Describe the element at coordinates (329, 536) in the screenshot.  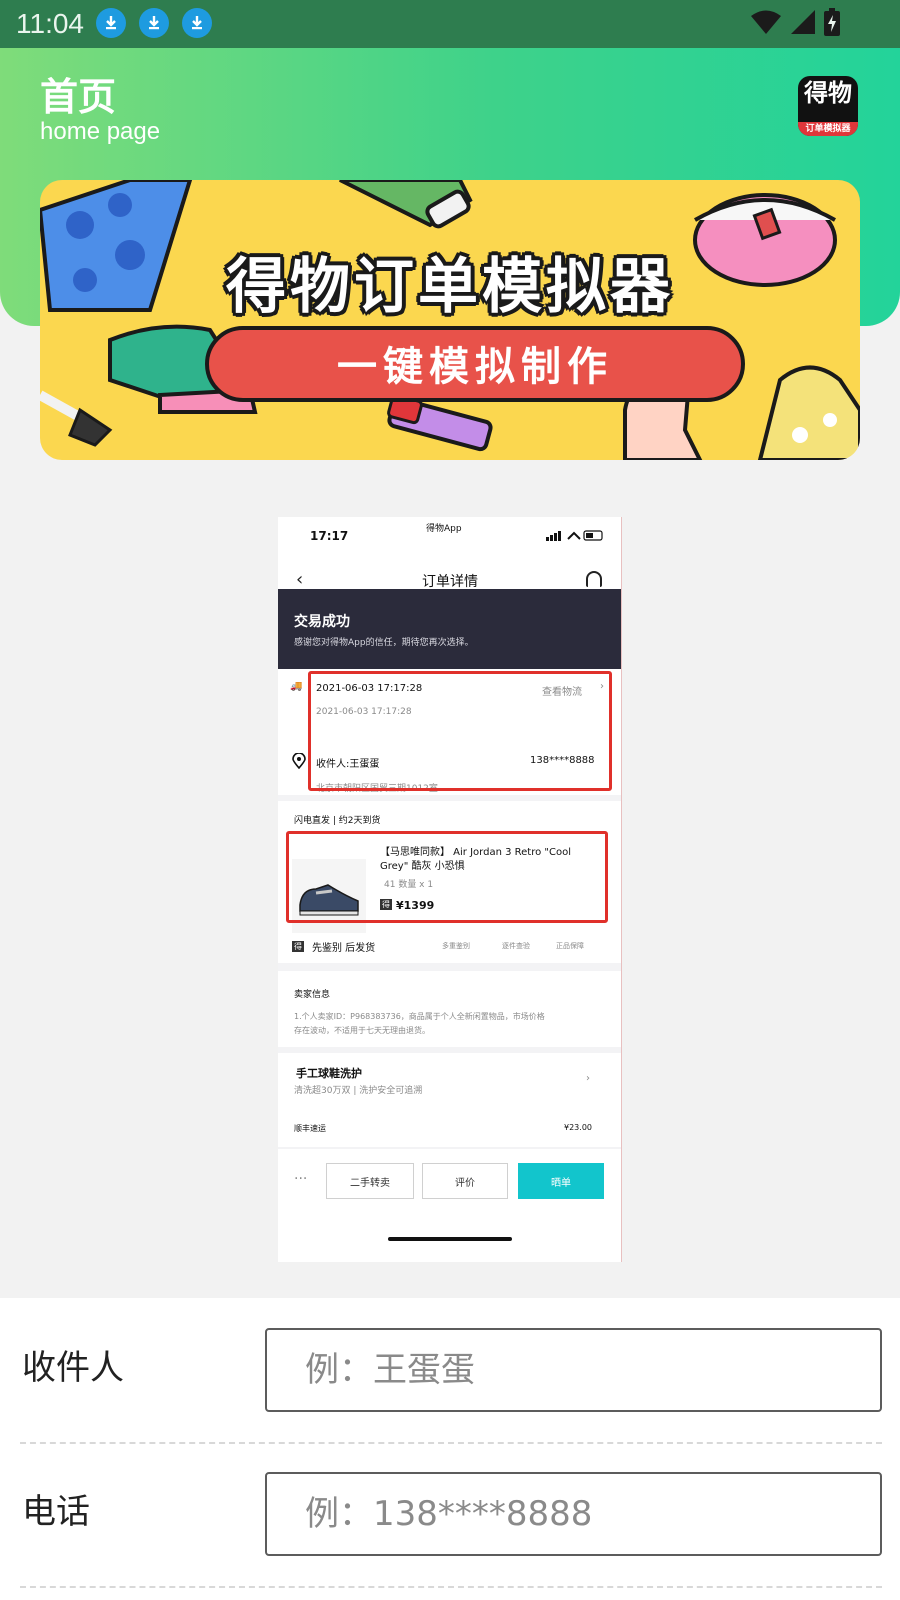
I see `preview-time: 17:17` at that location.